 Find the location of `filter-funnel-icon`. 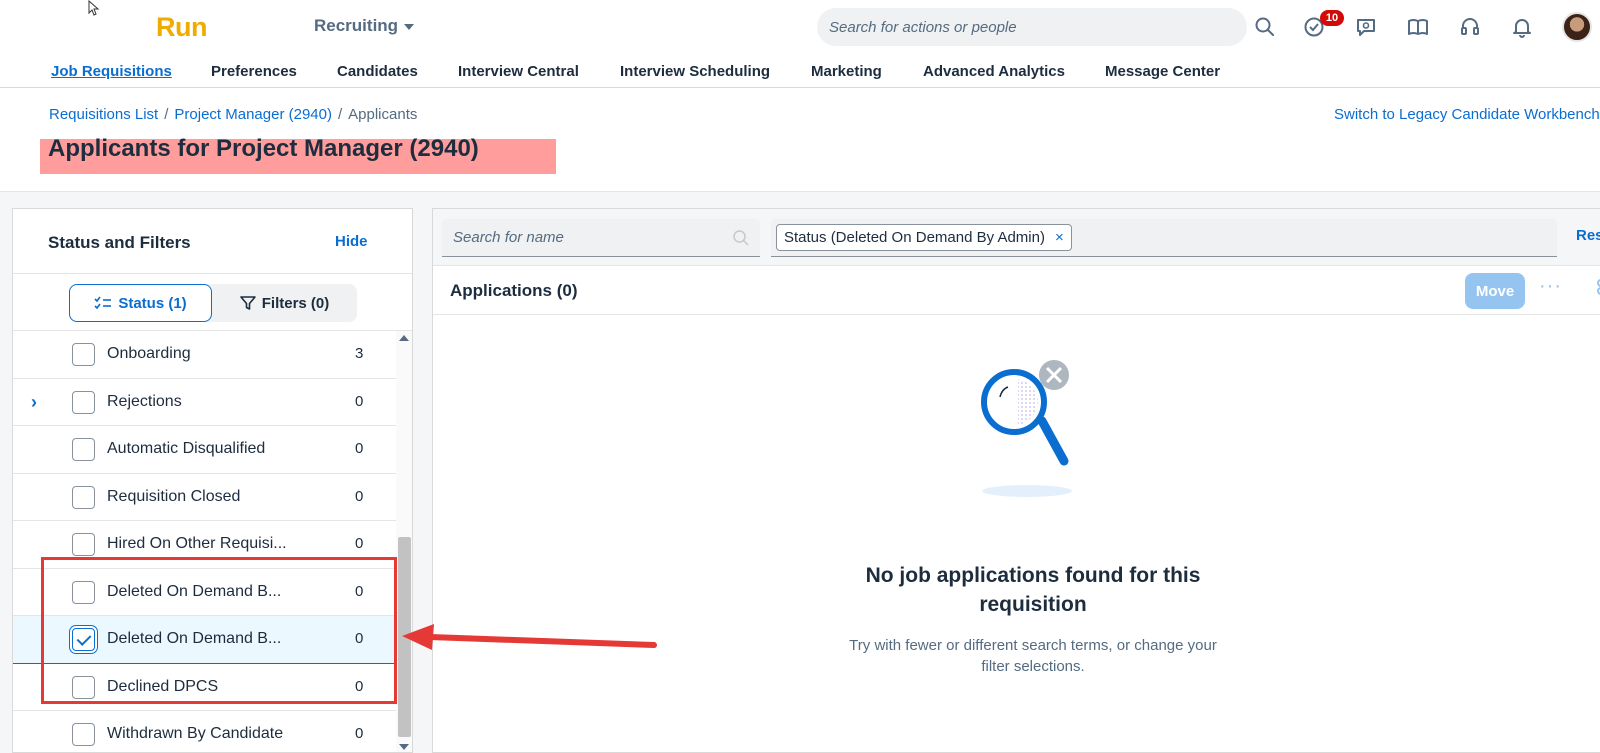

filter-funnel-icon is located at coordinates (247, 303).